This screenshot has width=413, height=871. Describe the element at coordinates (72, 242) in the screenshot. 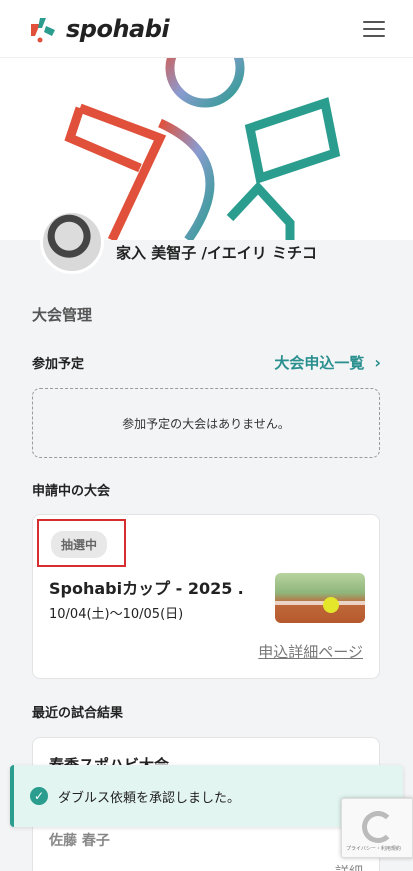

I see `avatar` at that location.